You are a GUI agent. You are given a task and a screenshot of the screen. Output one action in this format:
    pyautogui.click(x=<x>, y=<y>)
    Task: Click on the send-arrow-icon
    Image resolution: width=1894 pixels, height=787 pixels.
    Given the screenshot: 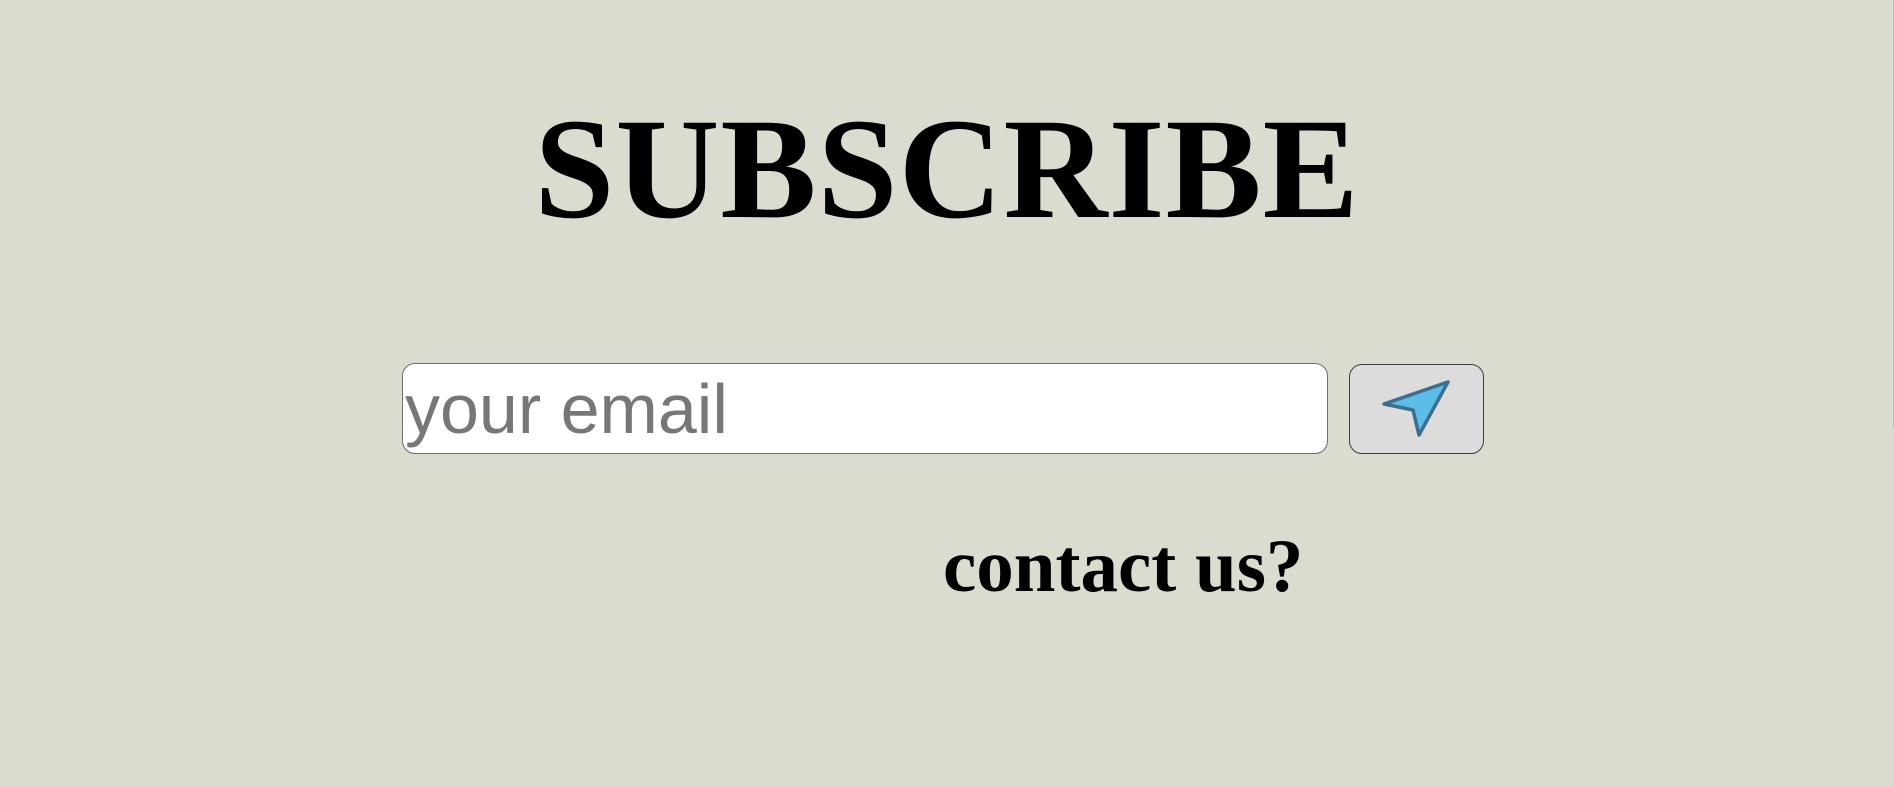 What is the action you would take?
    pyautogui.click(x=1415, y=408)
    